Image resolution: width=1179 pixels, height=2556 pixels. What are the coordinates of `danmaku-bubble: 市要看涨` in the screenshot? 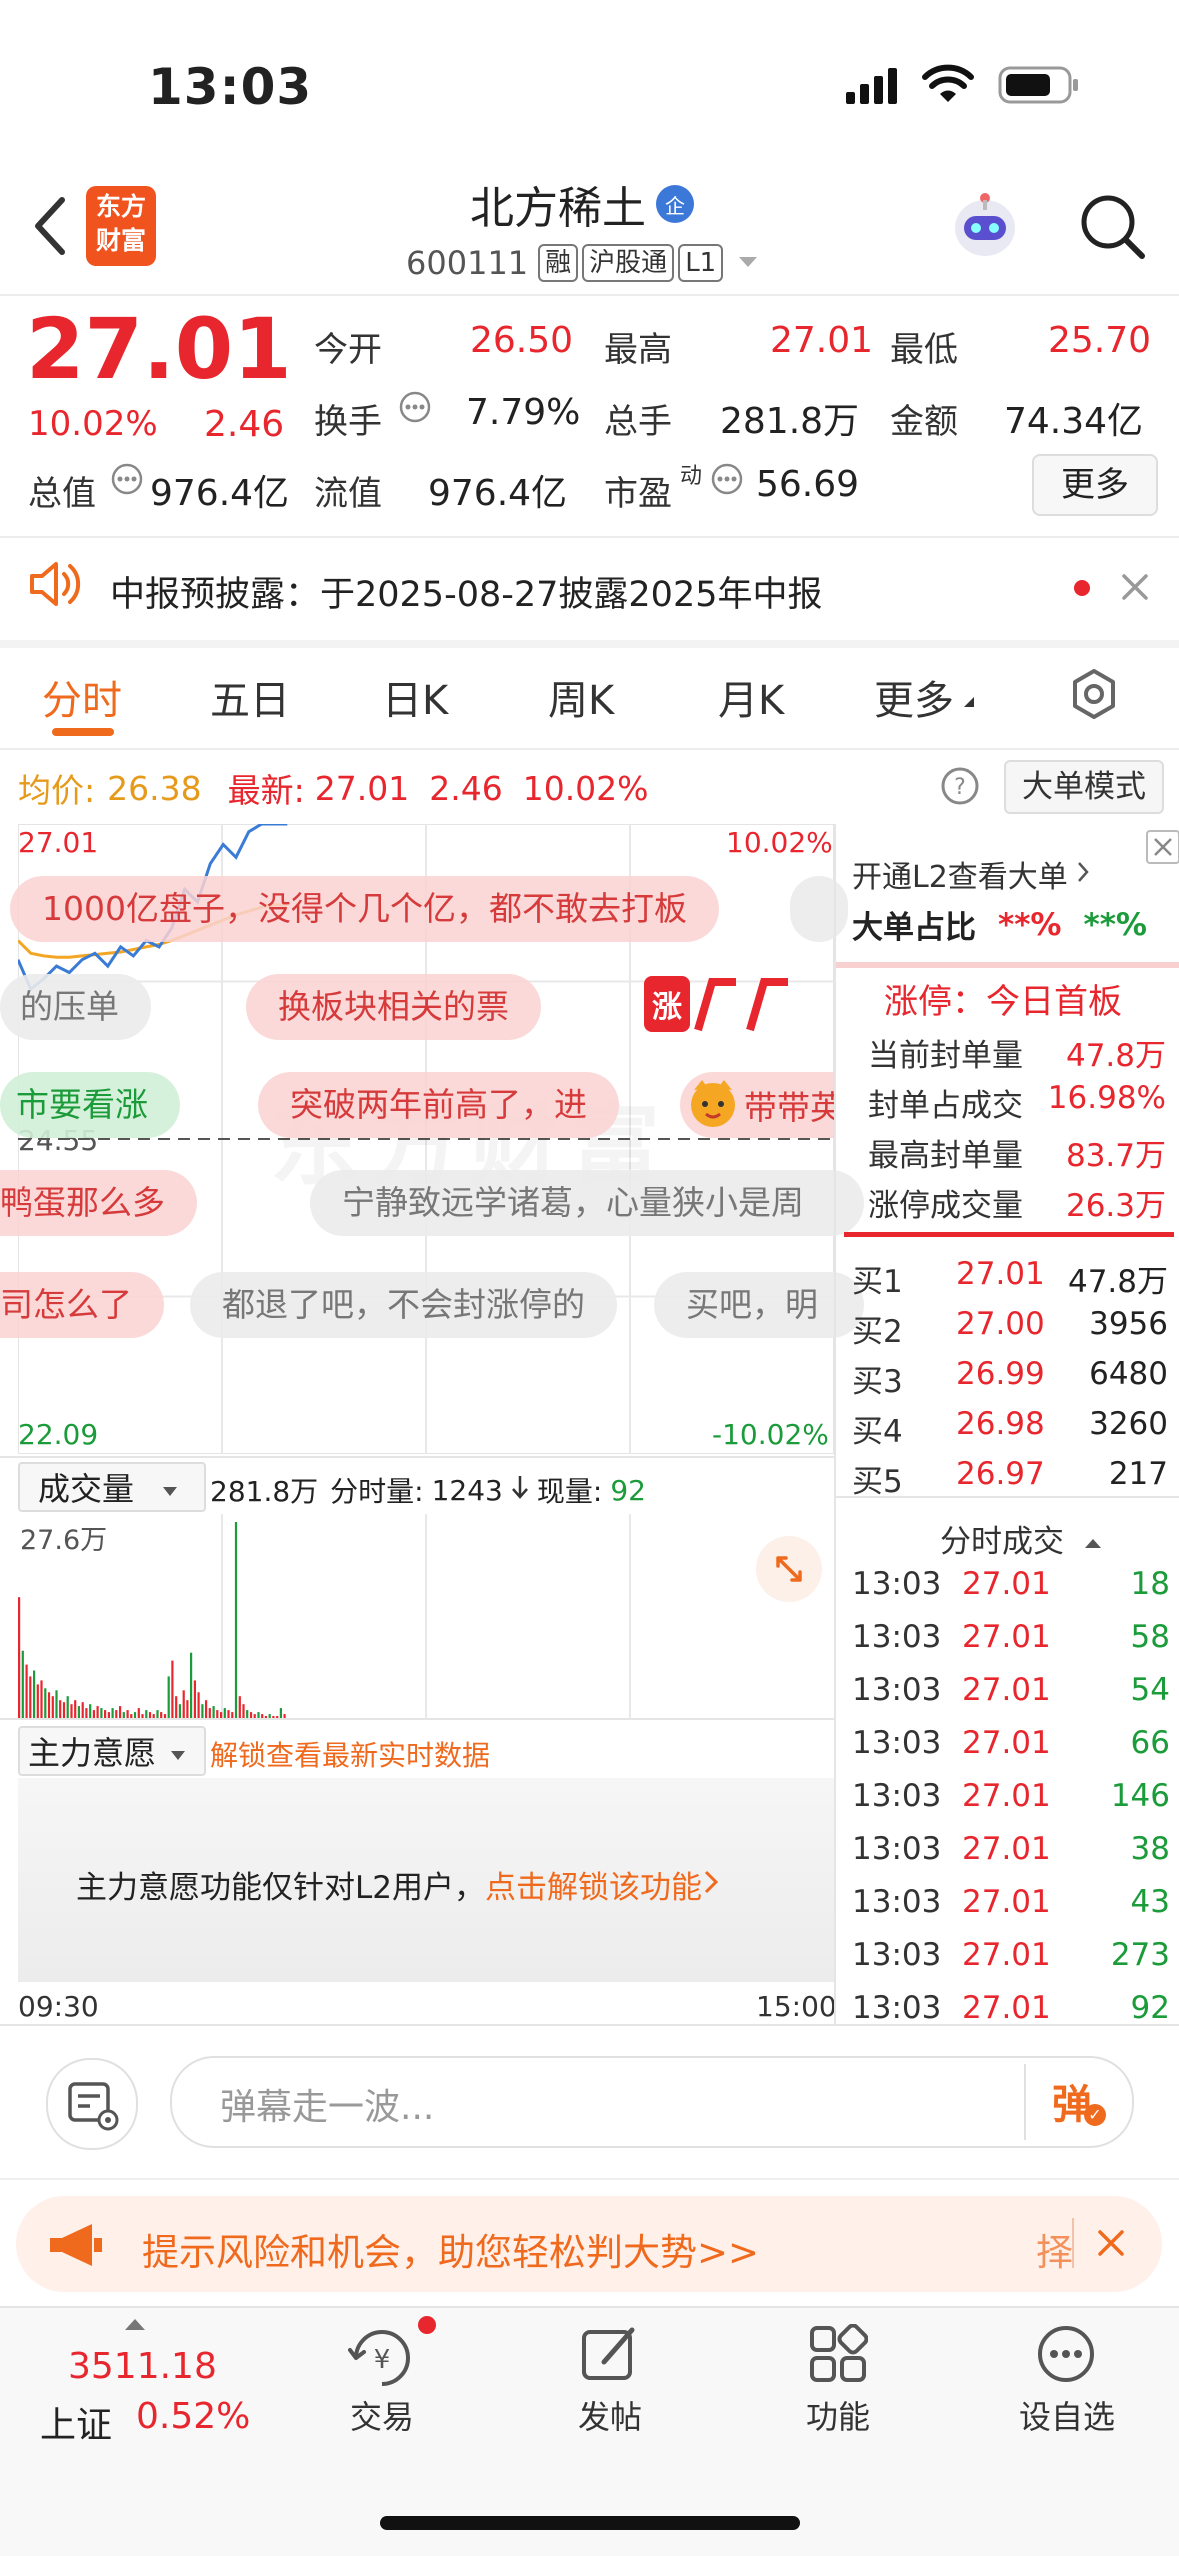 It's located at (90, 1105).